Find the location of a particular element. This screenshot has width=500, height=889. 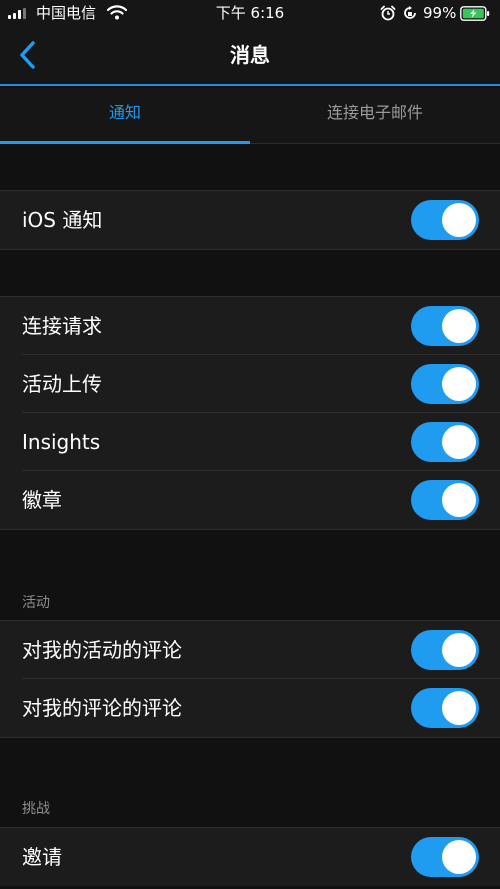

setting-label: 连接请求 is located at coordinates (62, 326).